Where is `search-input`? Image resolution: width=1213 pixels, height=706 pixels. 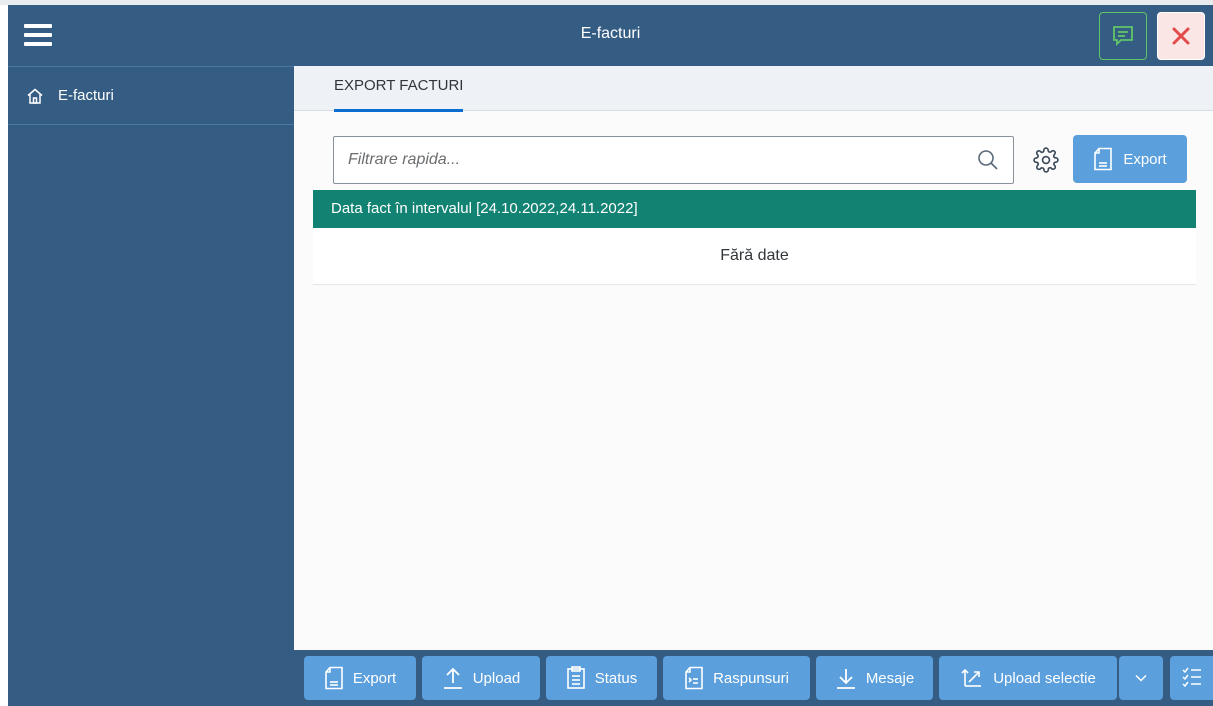 search-input is located at coordinates (649, 160).